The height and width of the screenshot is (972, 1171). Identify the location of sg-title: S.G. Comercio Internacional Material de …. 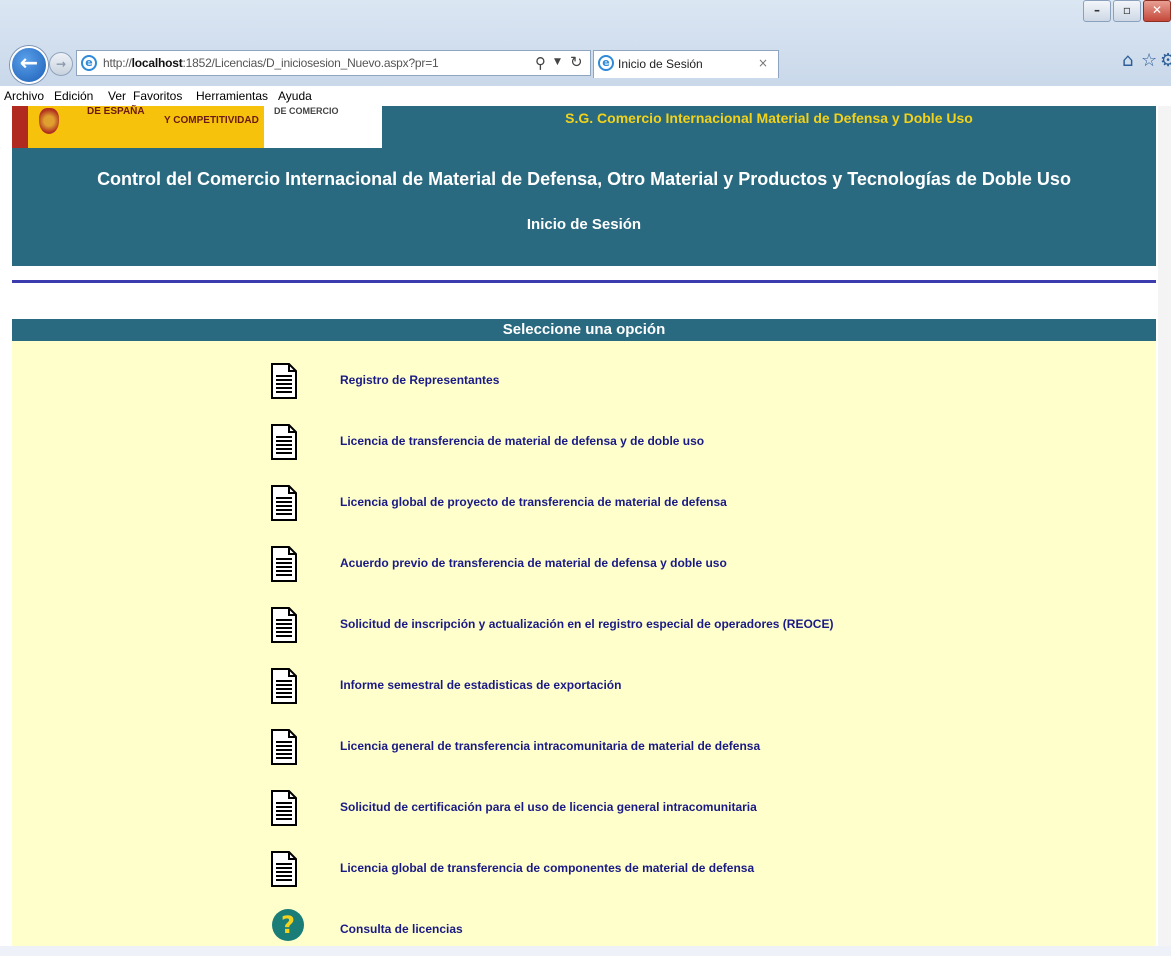
(769, 118).